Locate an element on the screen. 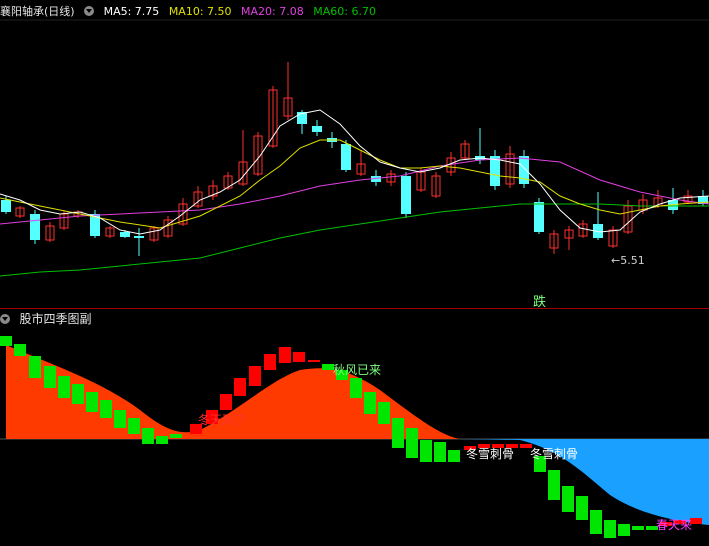 Image resolution: width=709 pixels, height=546 pixels. season-label-winter-bone-1: 冬雪刺骨 is located at coordinates (490, 454).